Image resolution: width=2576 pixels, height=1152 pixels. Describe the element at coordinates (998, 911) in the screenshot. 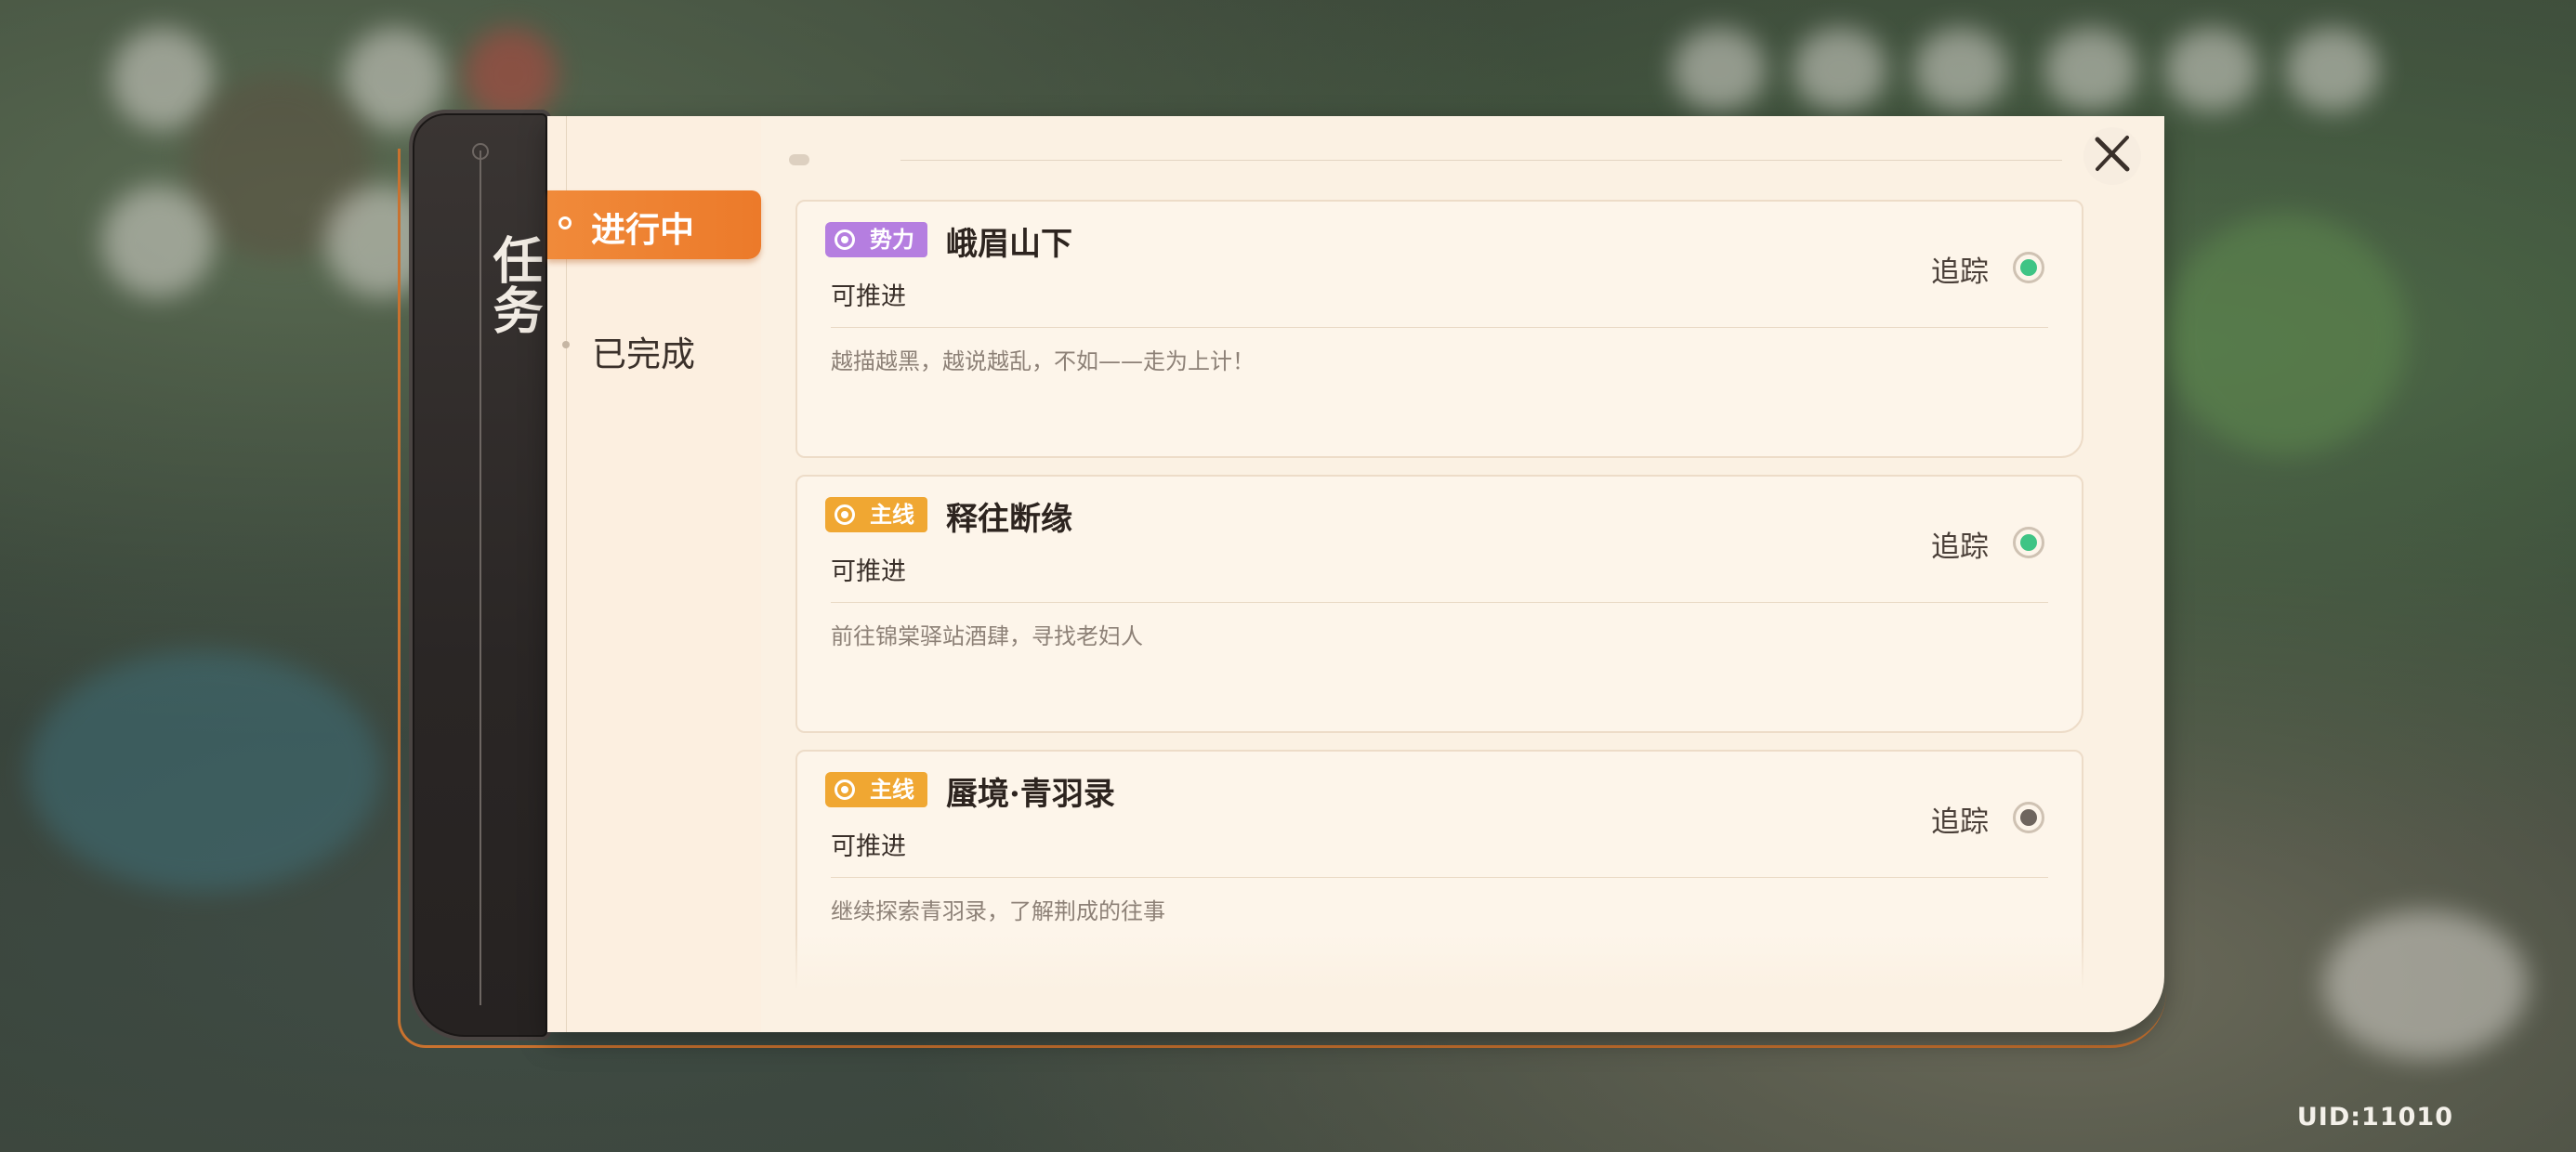

I see `quest-description: 继续探索青羽录，了解荆成的往事` at that location.